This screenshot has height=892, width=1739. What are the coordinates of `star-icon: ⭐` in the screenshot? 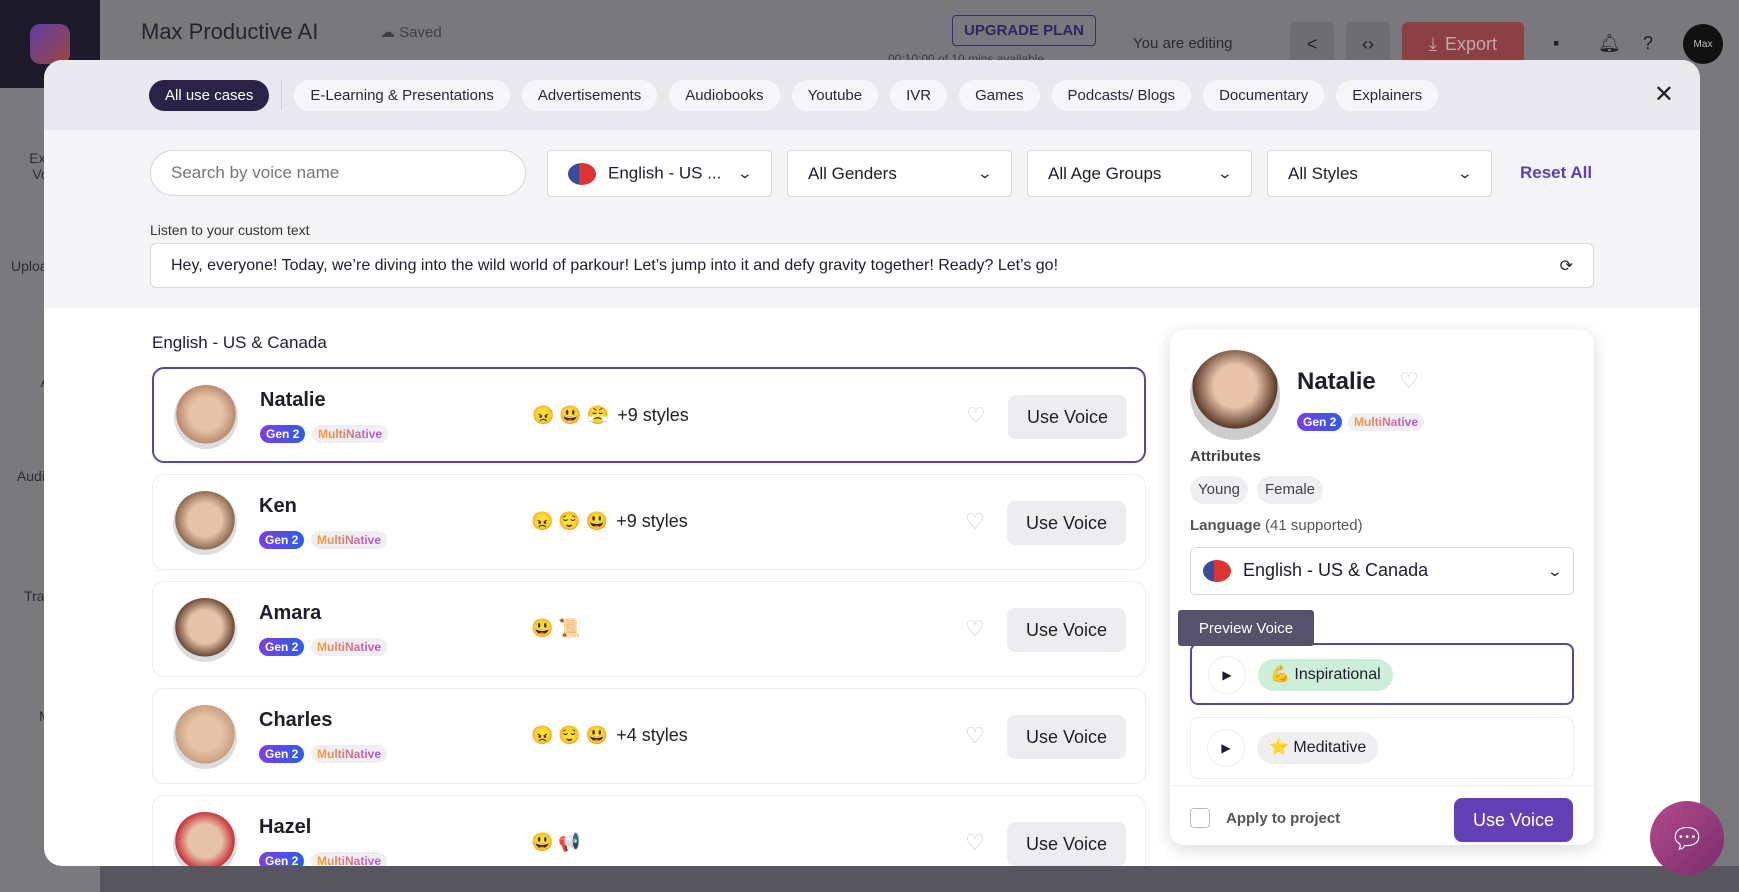 It's located at (1279, 747).